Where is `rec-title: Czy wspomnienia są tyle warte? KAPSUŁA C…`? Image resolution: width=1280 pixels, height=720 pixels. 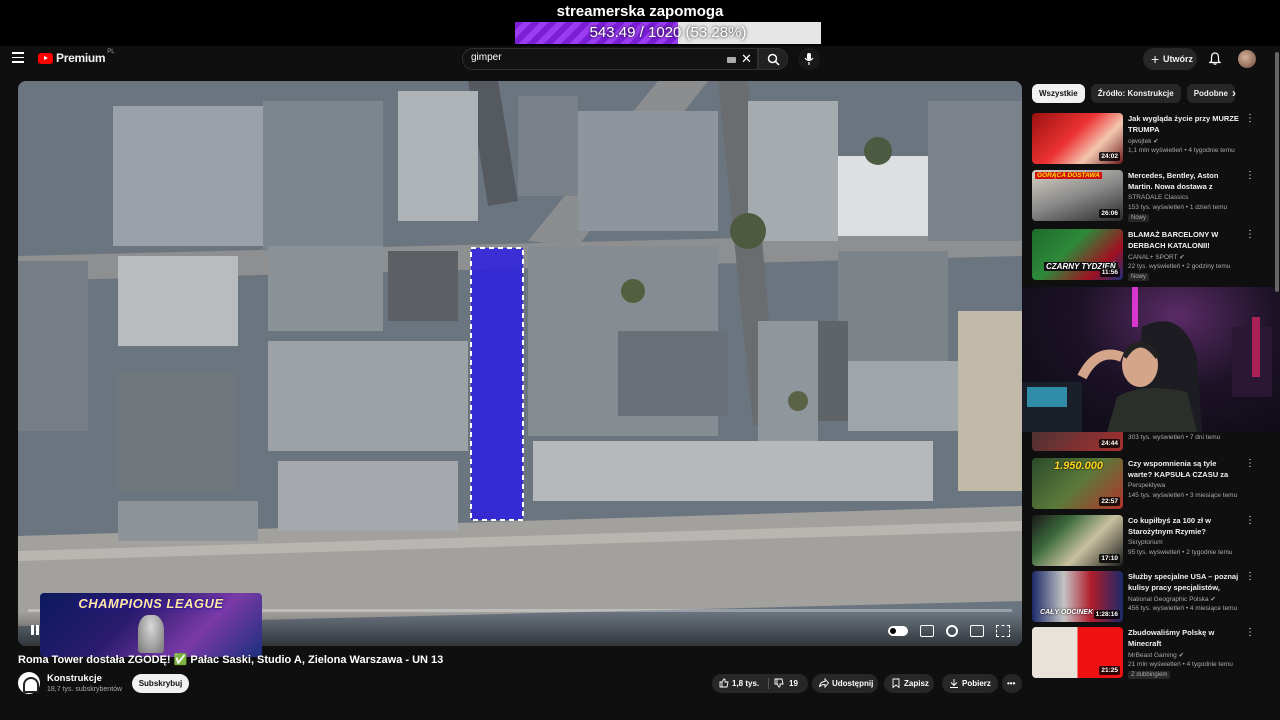
rec-title: Czy wspomnienia są tyle warte? KAPSUŁA C… is located at coordinates (1184, 469).